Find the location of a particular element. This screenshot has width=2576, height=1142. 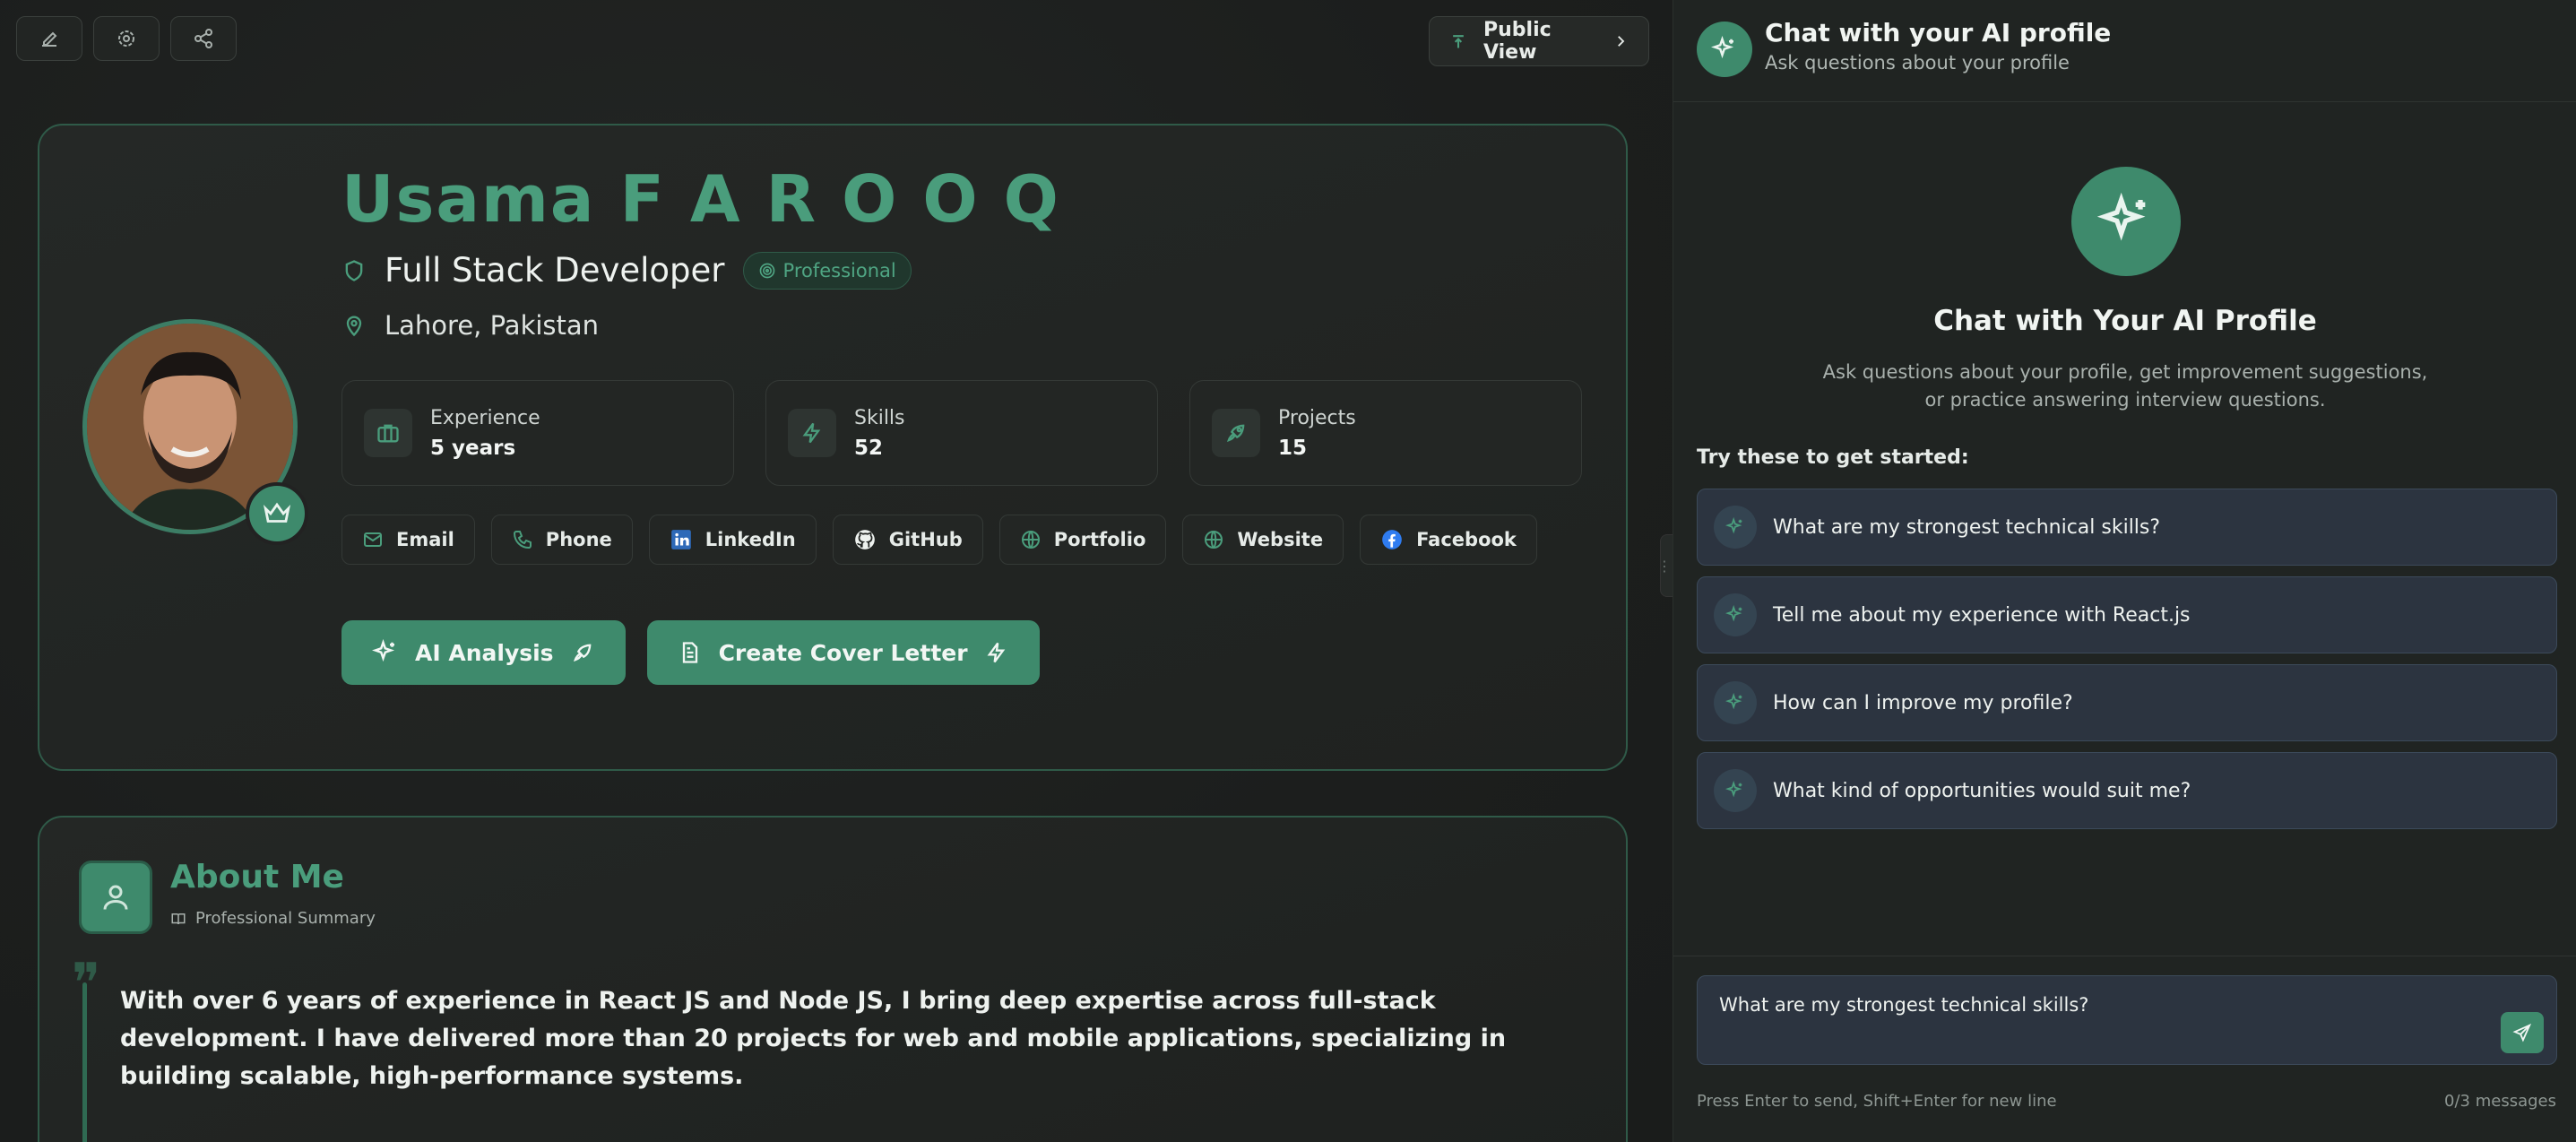

briefcase-icon is located at coordinates (388, 433).